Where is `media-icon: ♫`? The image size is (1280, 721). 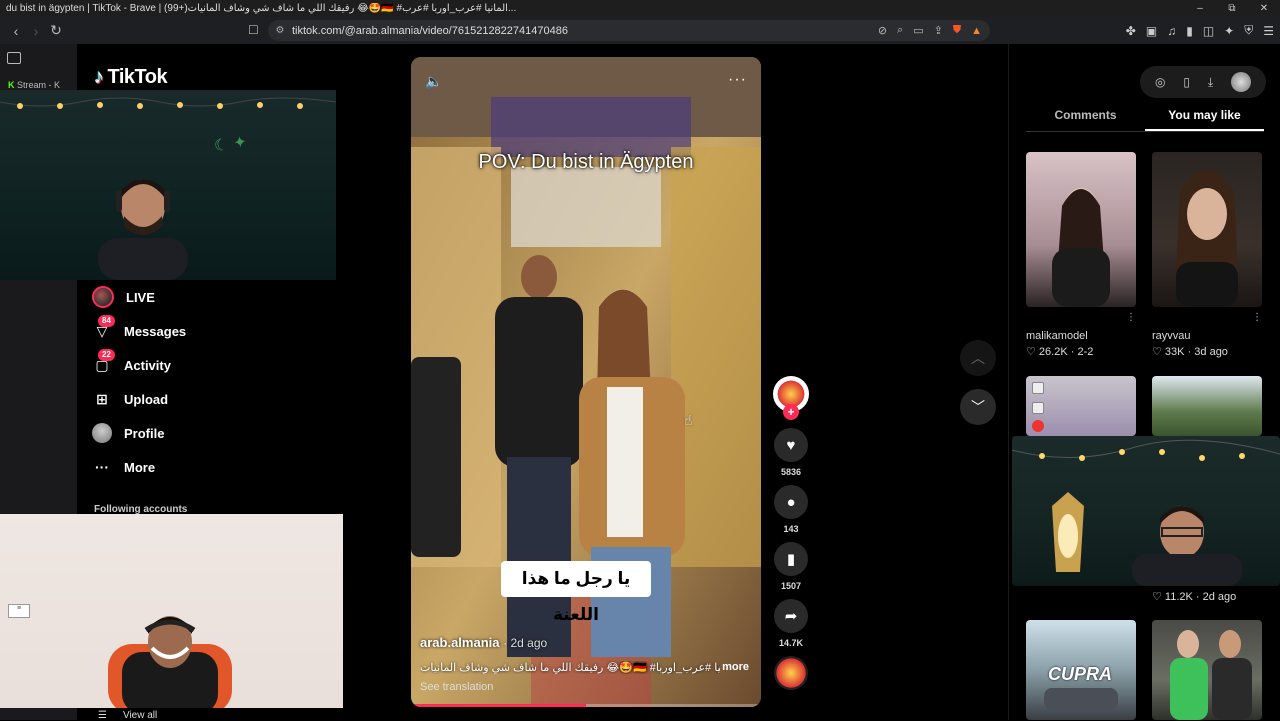 media-icon: ♫ is located at coordinates (1171, 31).